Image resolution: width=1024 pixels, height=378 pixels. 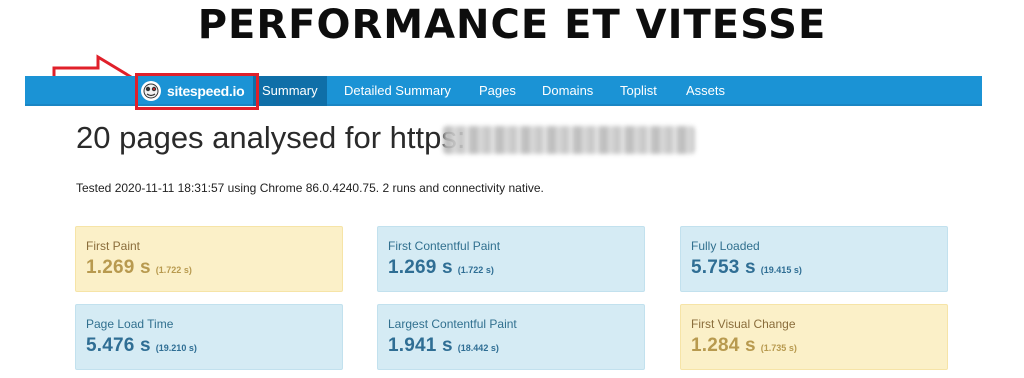 What do you see at coordinates (778, 348) in the screenshot?
I see `metric-sub-value: (1.735 s)` at bounding box center [778, 348].